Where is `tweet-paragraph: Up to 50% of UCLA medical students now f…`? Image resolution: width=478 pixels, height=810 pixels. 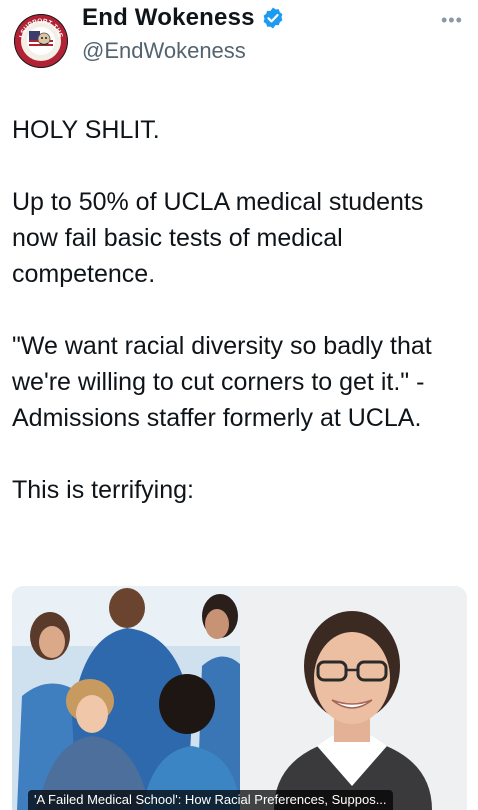
tweet-paragraph: Up to 50% of UCLA medical students now f… is located at coordinates (218, 238).